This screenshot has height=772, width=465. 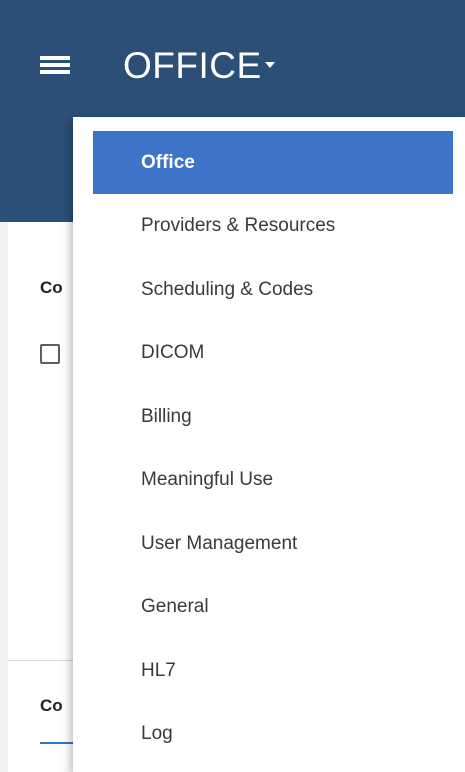 I want to click on menu-item-log: Log, so click(x=269, y=734).